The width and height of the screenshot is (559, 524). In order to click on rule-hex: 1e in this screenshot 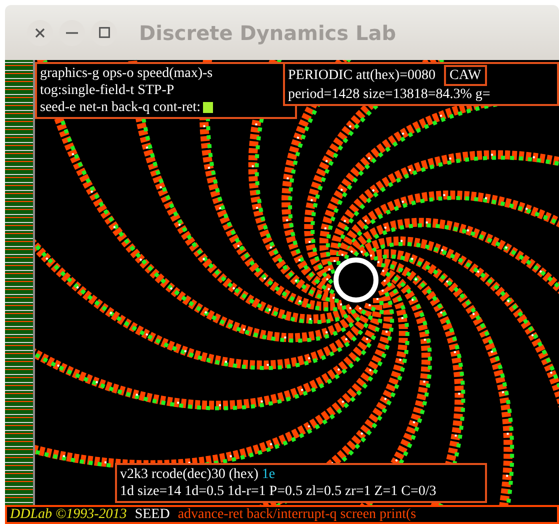, I will do `click(269, 474)`.